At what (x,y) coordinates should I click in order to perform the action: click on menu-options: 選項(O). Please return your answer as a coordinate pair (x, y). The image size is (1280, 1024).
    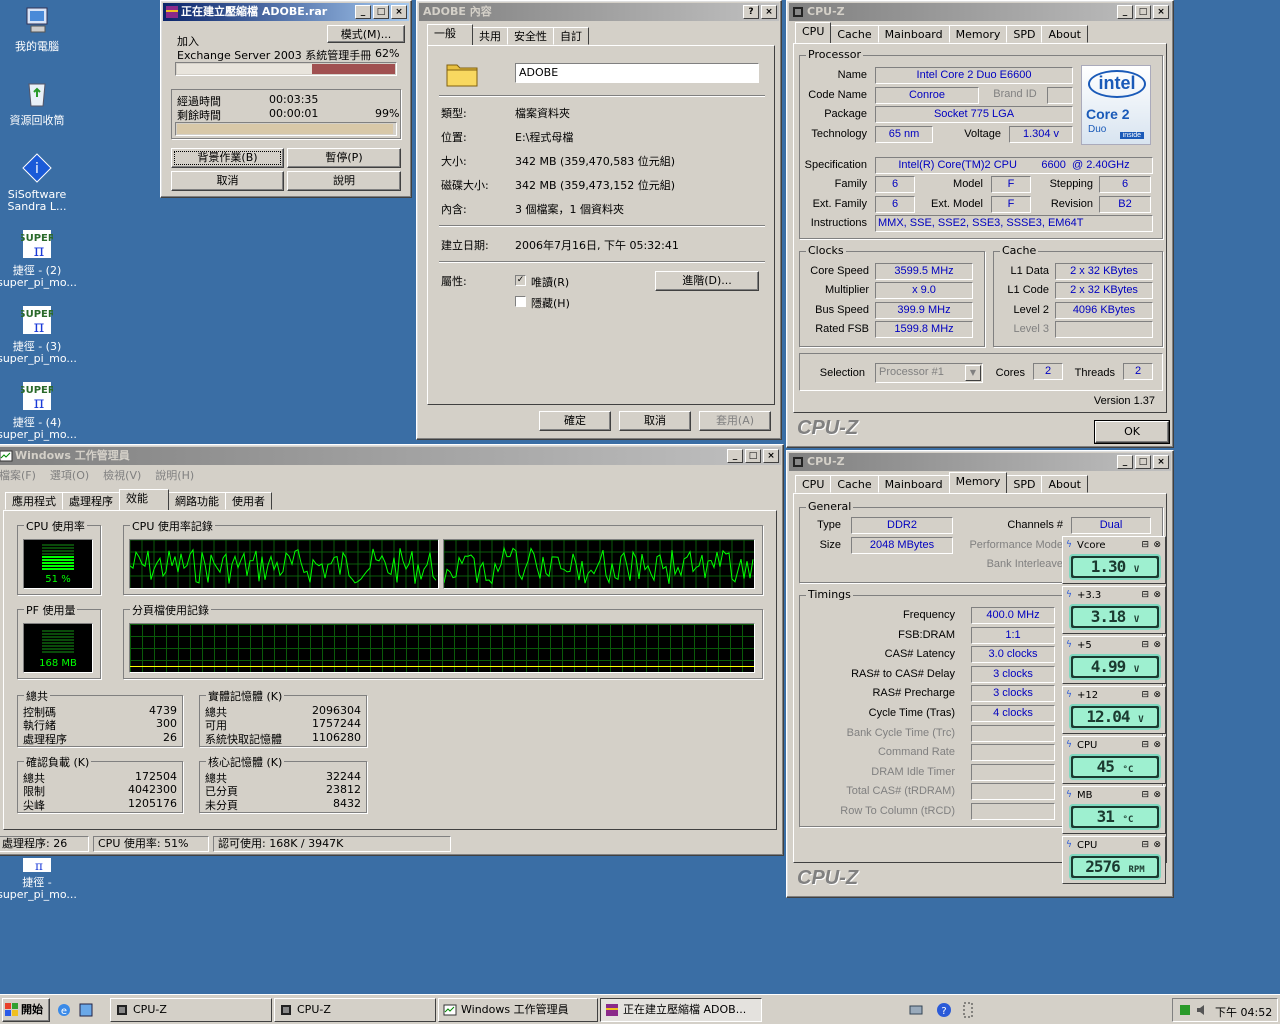
    Looking at the image, I should click on (69, 475).